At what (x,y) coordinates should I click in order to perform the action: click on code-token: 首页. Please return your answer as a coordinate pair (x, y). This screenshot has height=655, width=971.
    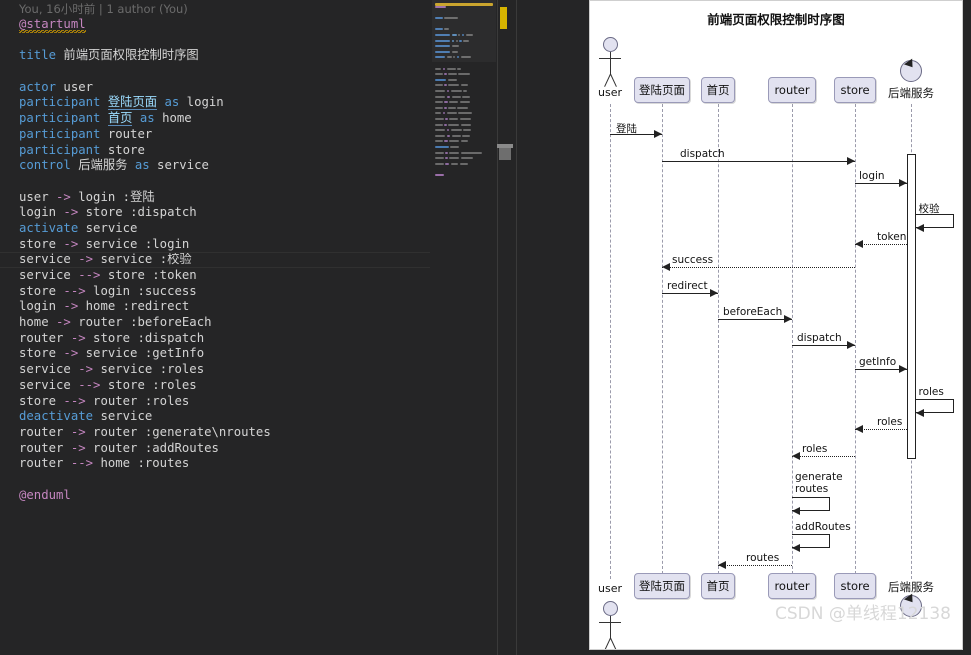
    Looking at the image, I should click on (120, 119).